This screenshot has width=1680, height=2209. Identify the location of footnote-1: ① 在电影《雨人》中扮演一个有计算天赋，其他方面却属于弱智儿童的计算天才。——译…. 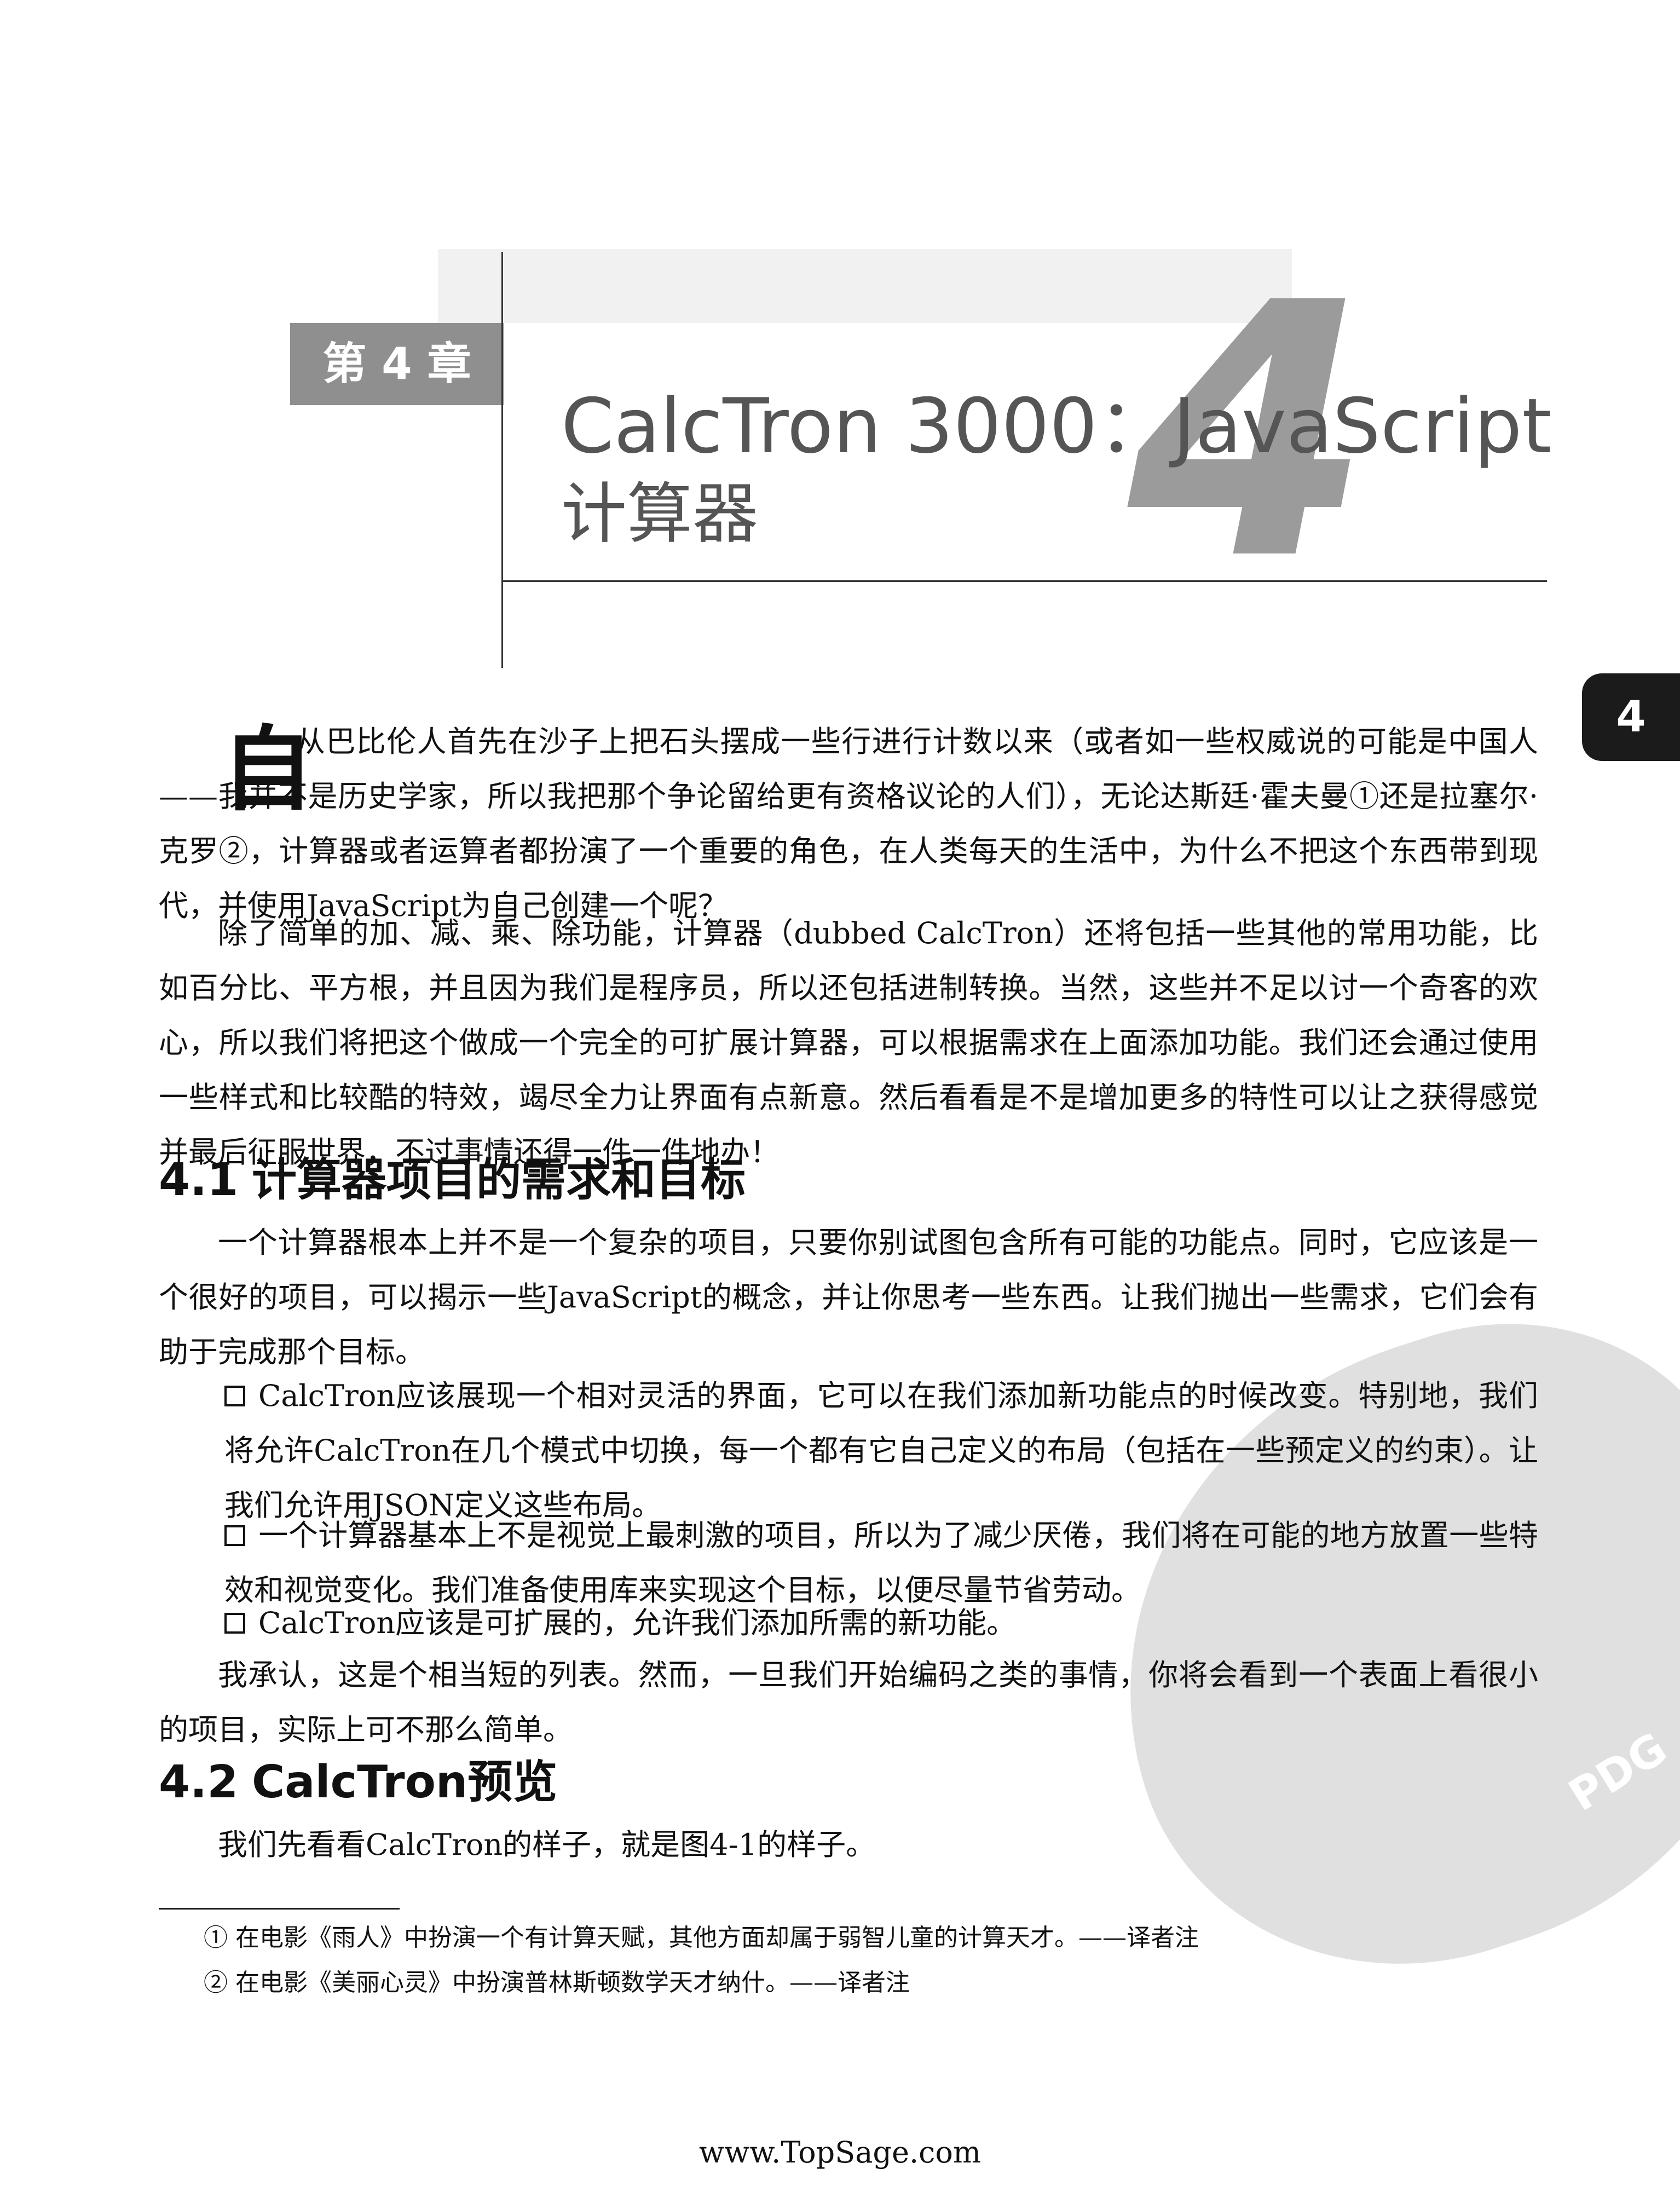
(701, 1938).